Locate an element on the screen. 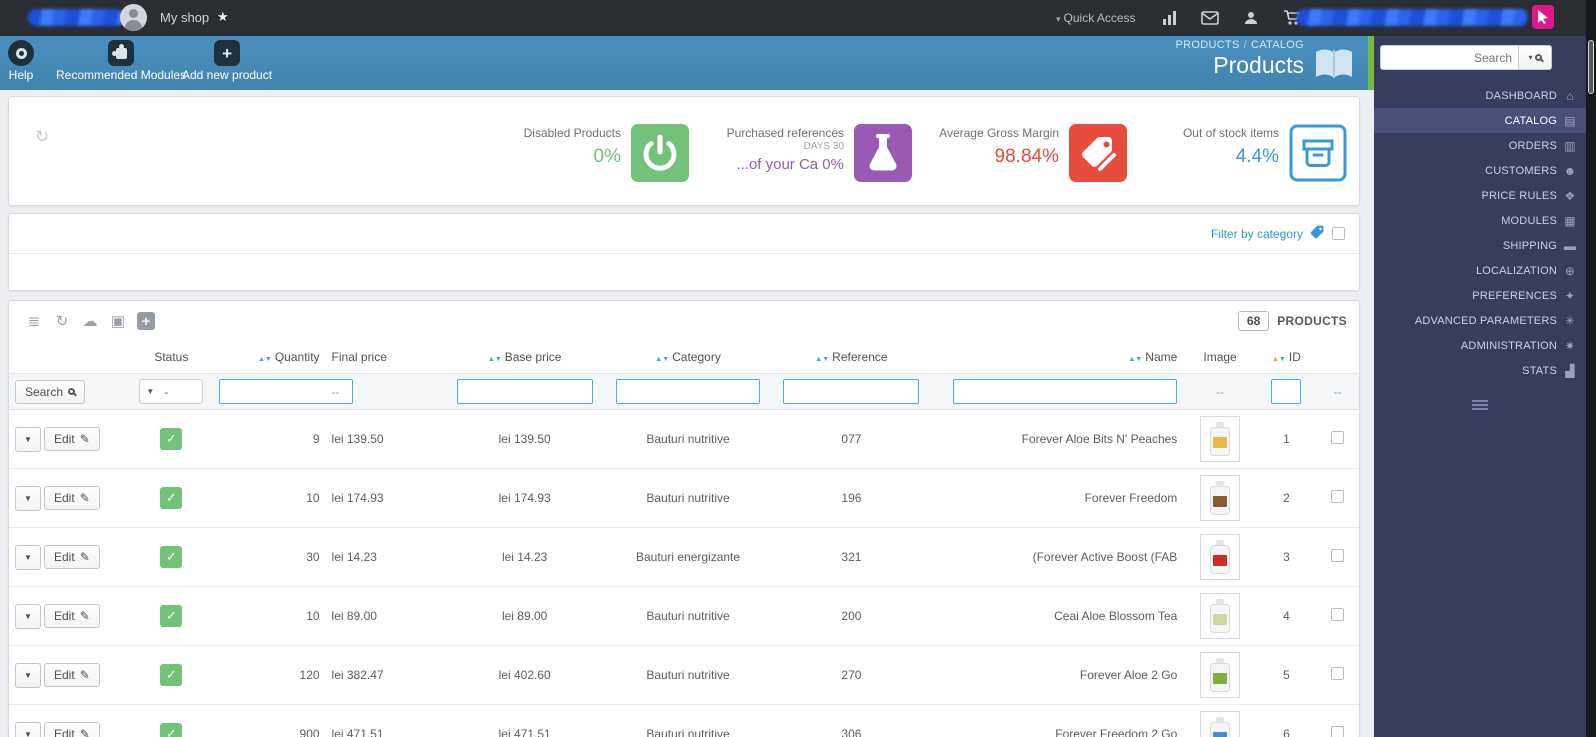 The image size is (1596, 737). help-button: Help is located at coordinates (21, 61).